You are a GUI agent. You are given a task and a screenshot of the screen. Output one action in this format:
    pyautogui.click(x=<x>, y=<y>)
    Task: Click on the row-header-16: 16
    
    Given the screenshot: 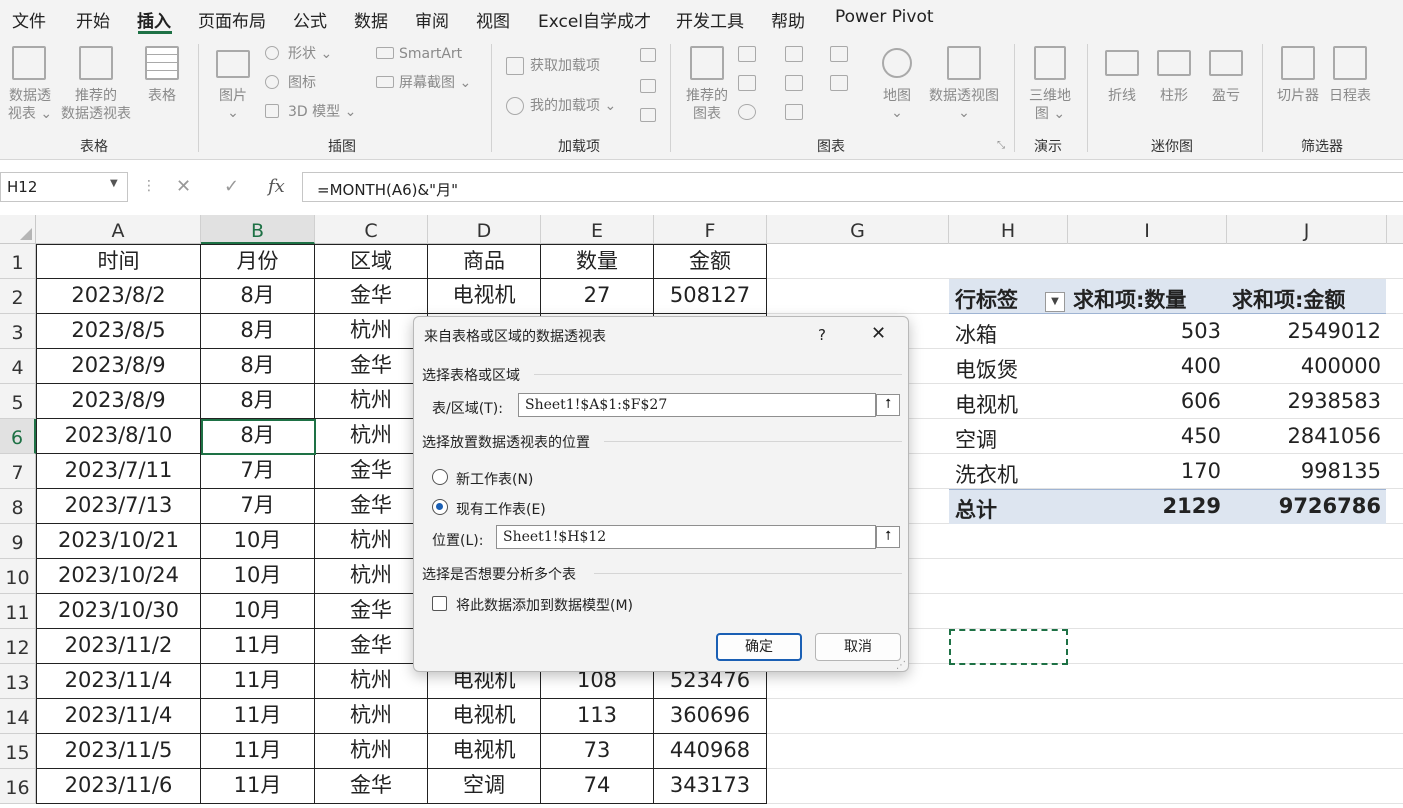 What is the action you would take?
    pyautogui.click(x=18, y=786)
    